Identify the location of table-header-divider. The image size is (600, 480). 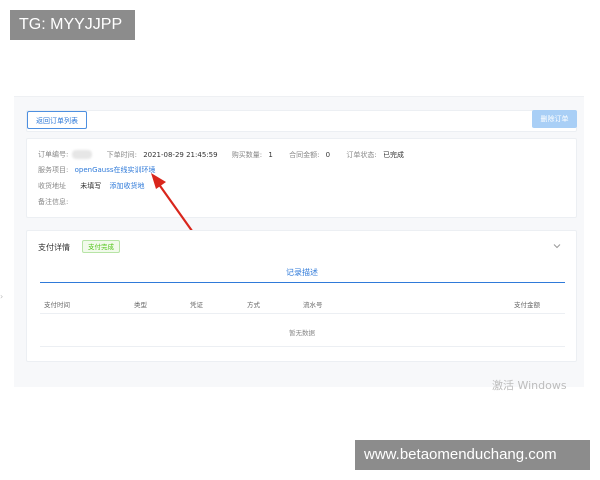
(302, 313).